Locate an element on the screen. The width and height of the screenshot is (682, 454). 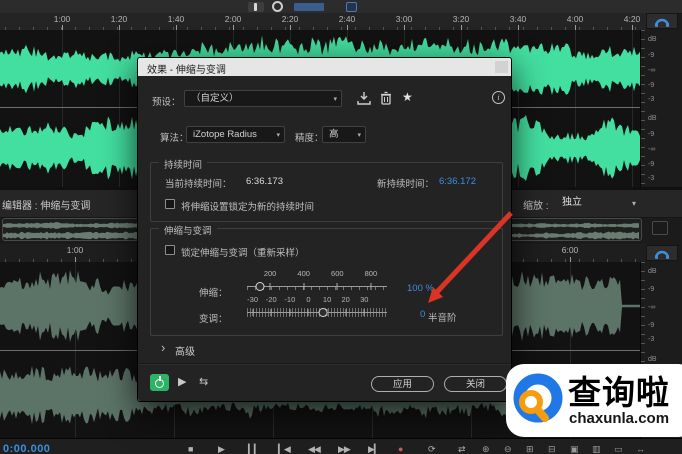
magnifier-logo-icon is located at coordinates (538, 398).